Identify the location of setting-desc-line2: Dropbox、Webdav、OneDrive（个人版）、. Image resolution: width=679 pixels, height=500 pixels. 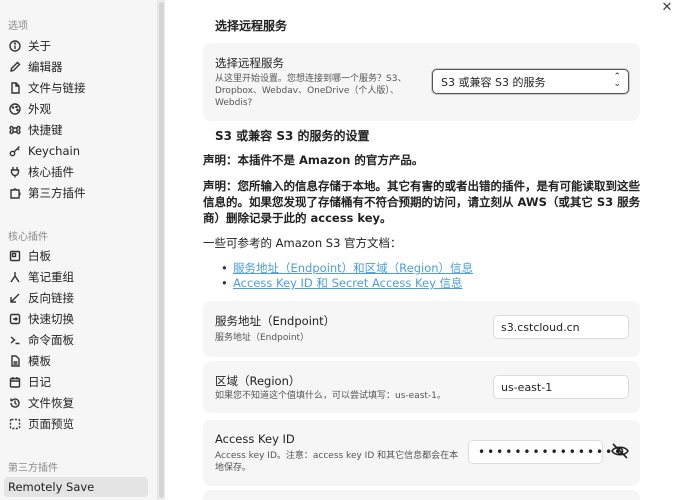
(307, 91).